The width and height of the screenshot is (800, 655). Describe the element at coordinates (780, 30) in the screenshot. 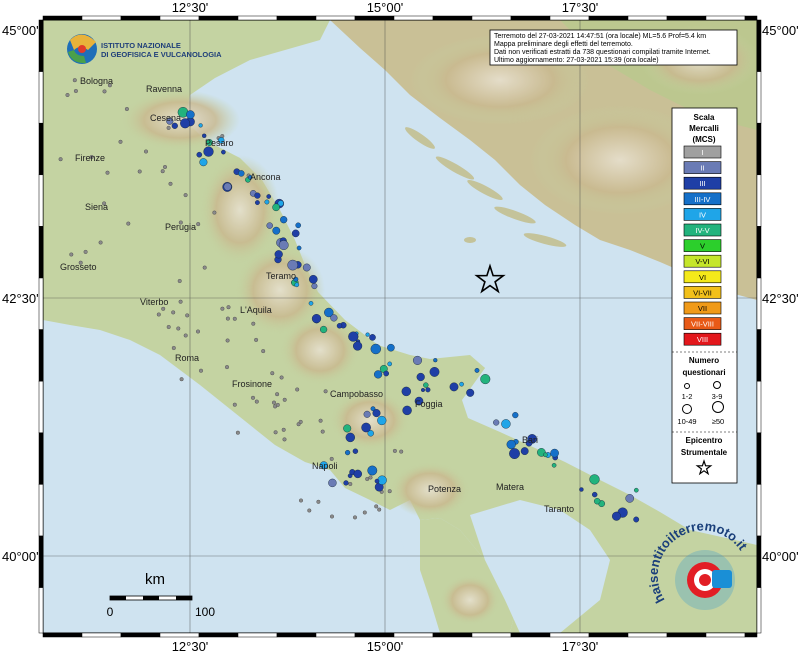

I see `right-coord-label: 45°00'` at that location.